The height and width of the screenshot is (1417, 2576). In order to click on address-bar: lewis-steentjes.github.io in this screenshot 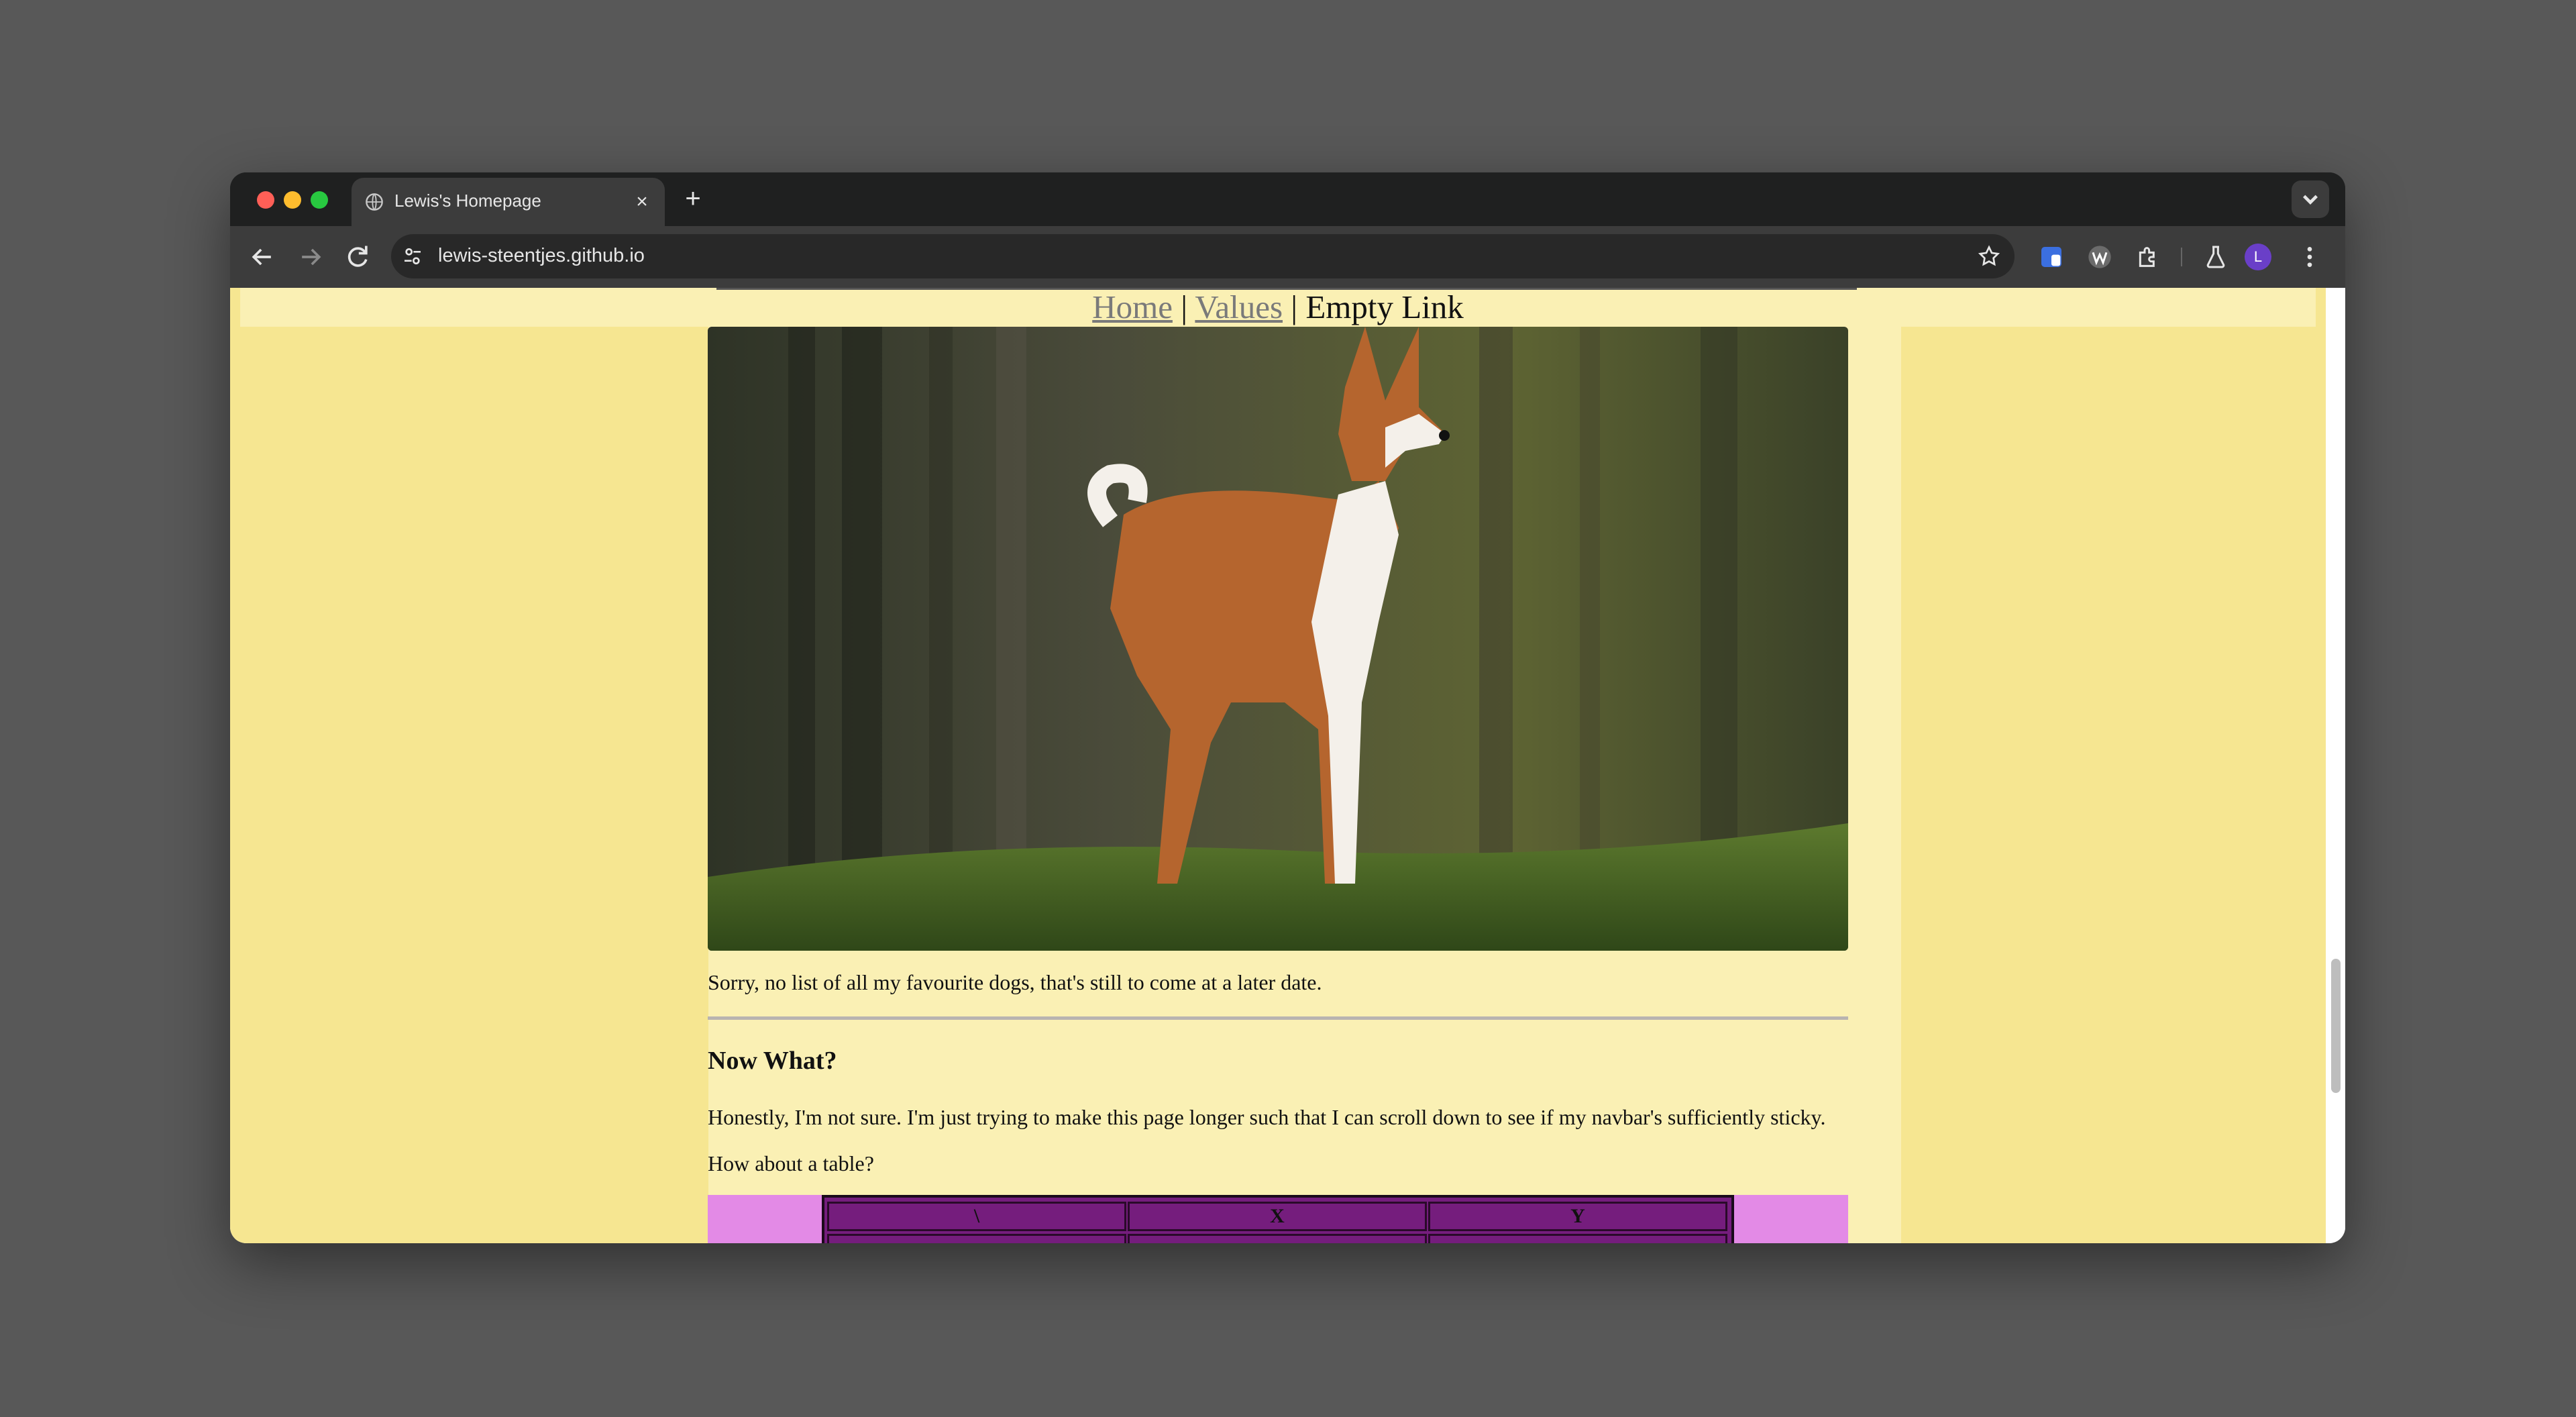, I will do `click(1203, 256)`.